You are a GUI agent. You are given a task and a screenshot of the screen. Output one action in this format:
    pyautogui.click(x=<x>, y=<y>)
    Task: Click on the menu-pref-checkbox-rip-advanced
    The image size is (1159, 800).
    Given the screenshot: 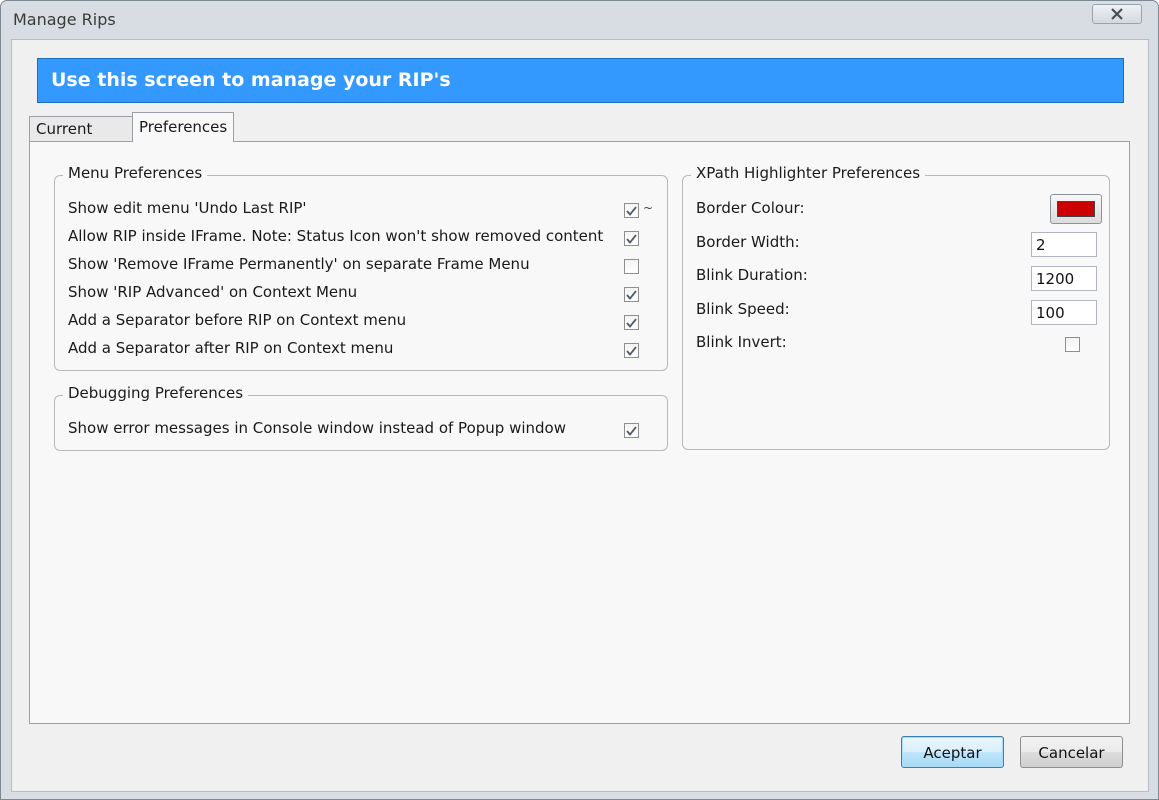 What is the action you would take?
    pyautogui.click(x=631, y=294)
    